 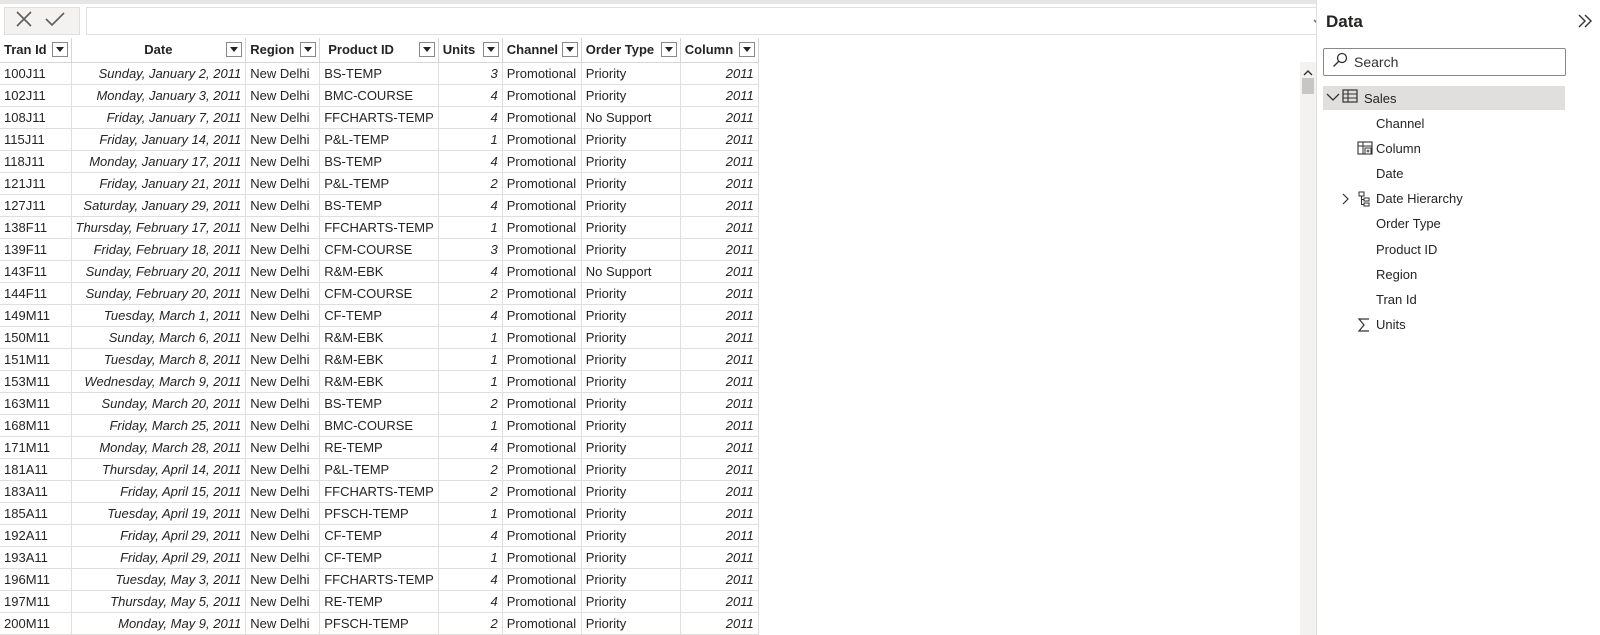 I want to click on field-item: Date, so click(x=1458, y=173).